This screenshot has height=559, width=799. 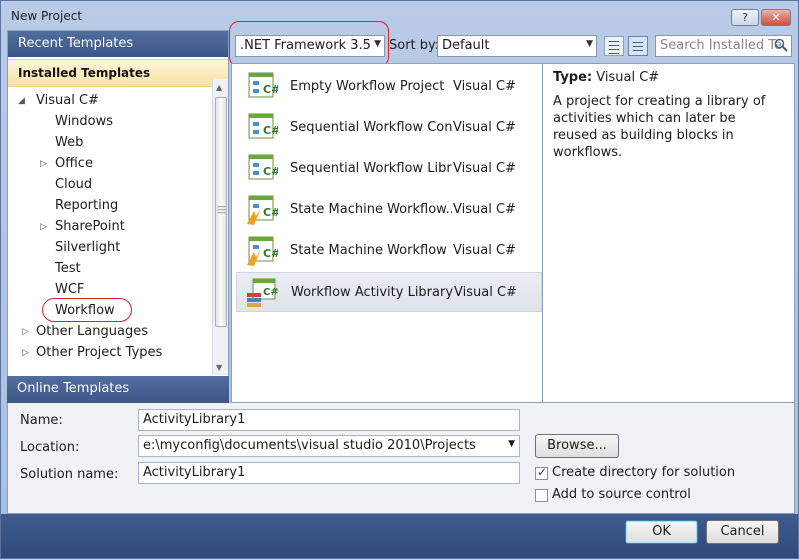 What do you see at coordinates (68, 271) in the screenshot?
I see `tree-item-test: Test` at bounding box center [68, 271].